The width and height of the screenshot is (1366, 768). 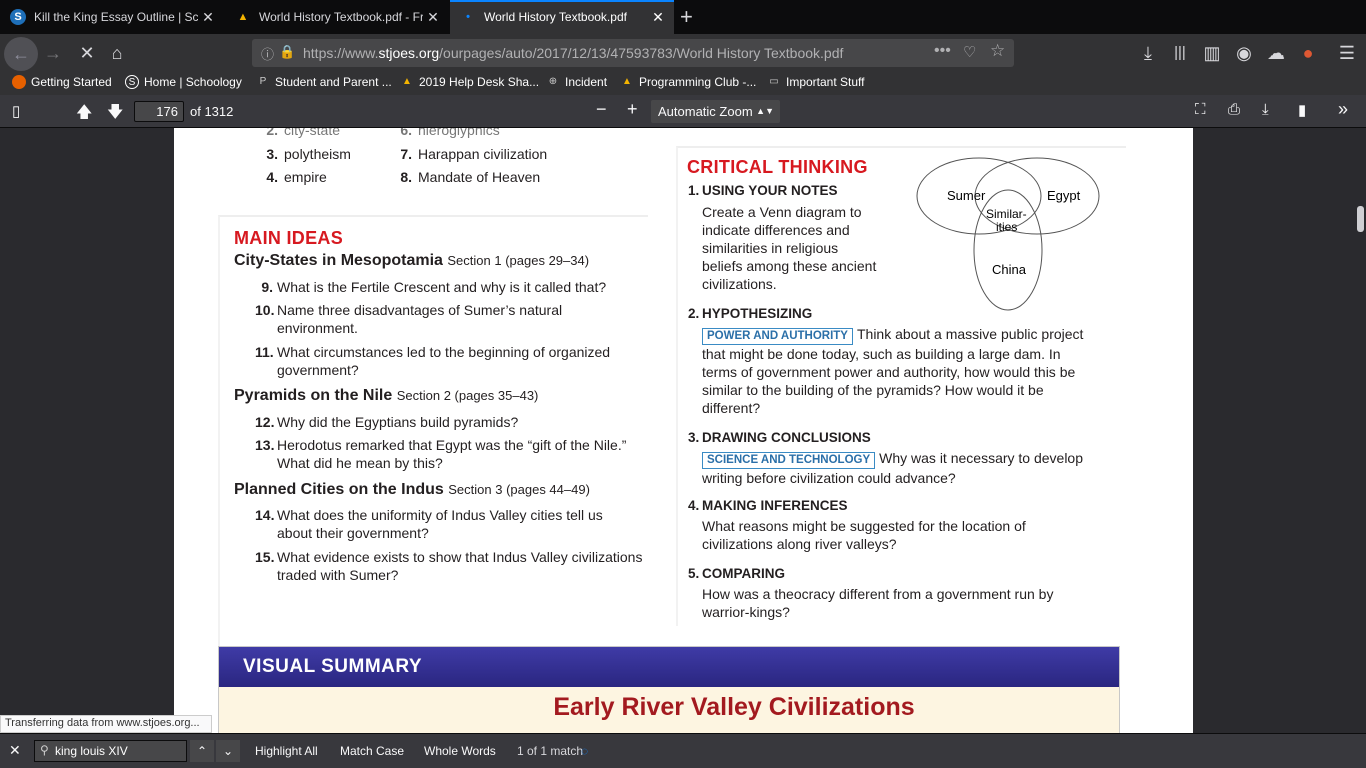 I want to click on close-find-icon: ✕, so click(x=15, y=750).